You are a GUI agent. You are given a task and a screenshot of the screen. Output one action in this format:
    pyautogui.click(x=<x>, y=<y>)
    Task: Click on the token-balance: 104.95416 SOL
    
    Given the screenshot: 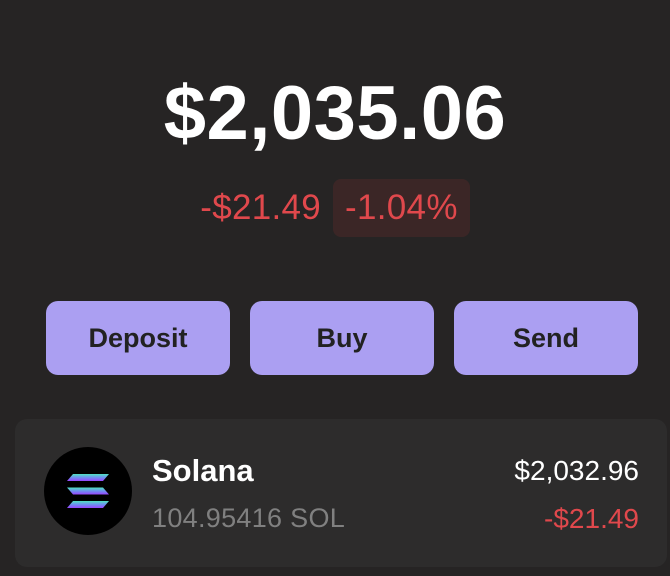 What is the action you would take?
    pyautogui.click(x=249, y=518)
    